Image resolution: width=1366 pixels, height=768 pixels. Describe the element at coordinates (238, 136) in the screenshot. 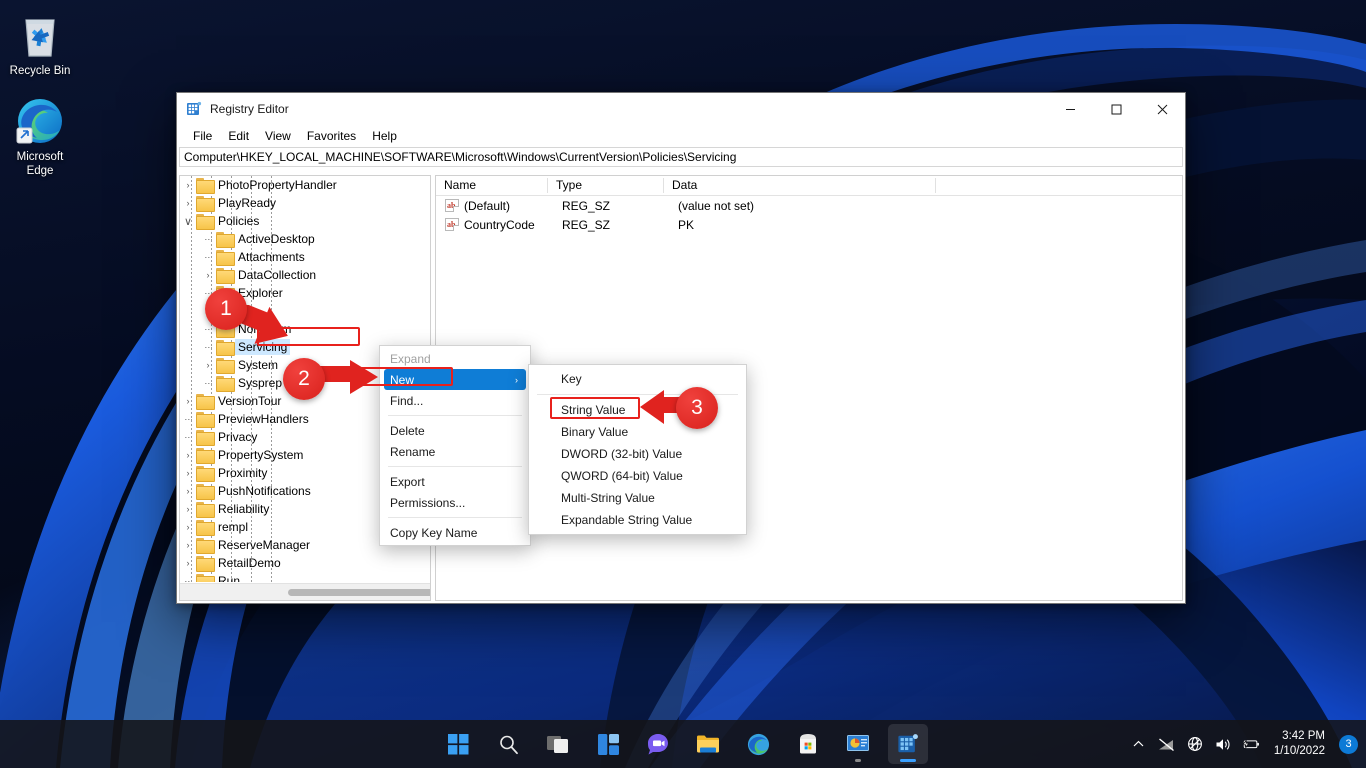

I see `menu-item-edit: Edit` at that location.